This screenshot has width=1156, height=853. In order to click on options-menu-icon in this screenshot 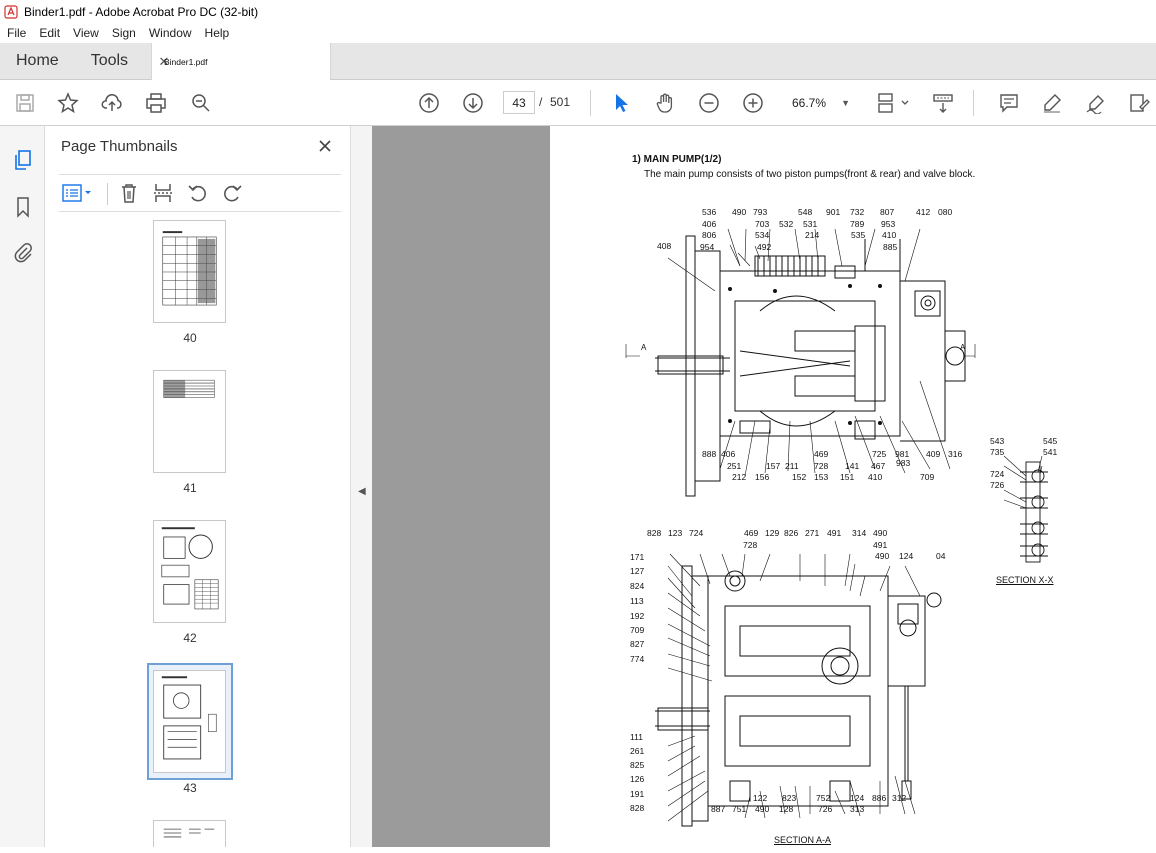, I will do `click(78, 193)`.